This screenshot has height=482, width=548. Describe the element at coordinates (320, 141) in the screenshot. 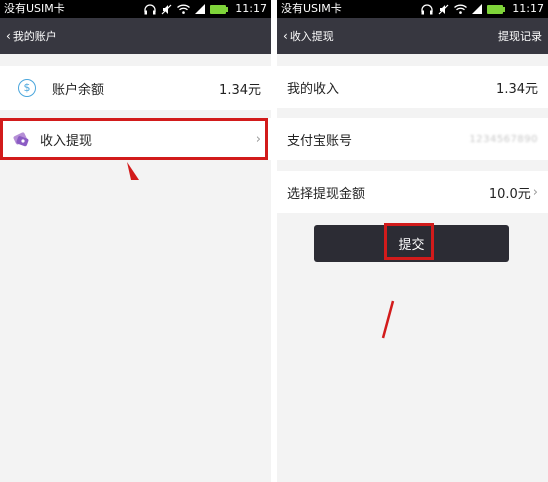

I see `alipay-label: 支付宝账号` at that location.